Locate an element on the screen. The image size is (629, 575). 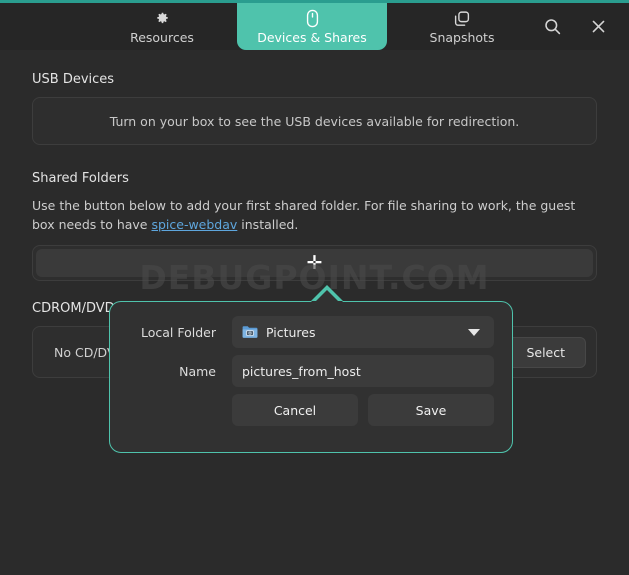
mouse-icon is located at coordinates (312, 19).